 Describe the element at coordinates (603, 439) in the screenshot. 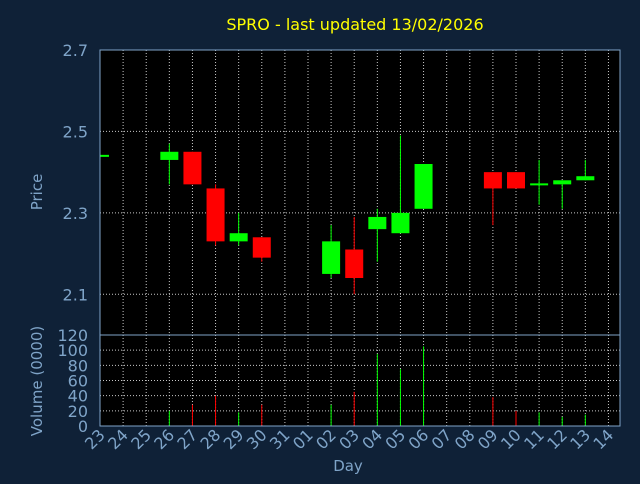

I see `day-tick-label: 14` at that location.